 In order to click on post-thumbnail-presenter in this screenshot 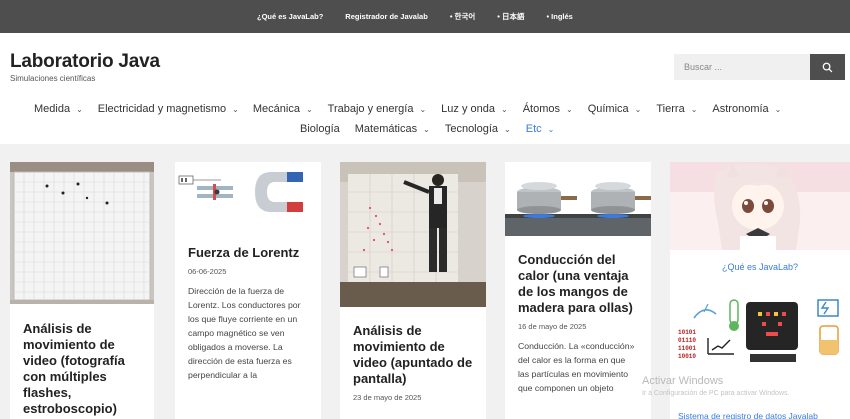, I will do `click(413, 234)`.